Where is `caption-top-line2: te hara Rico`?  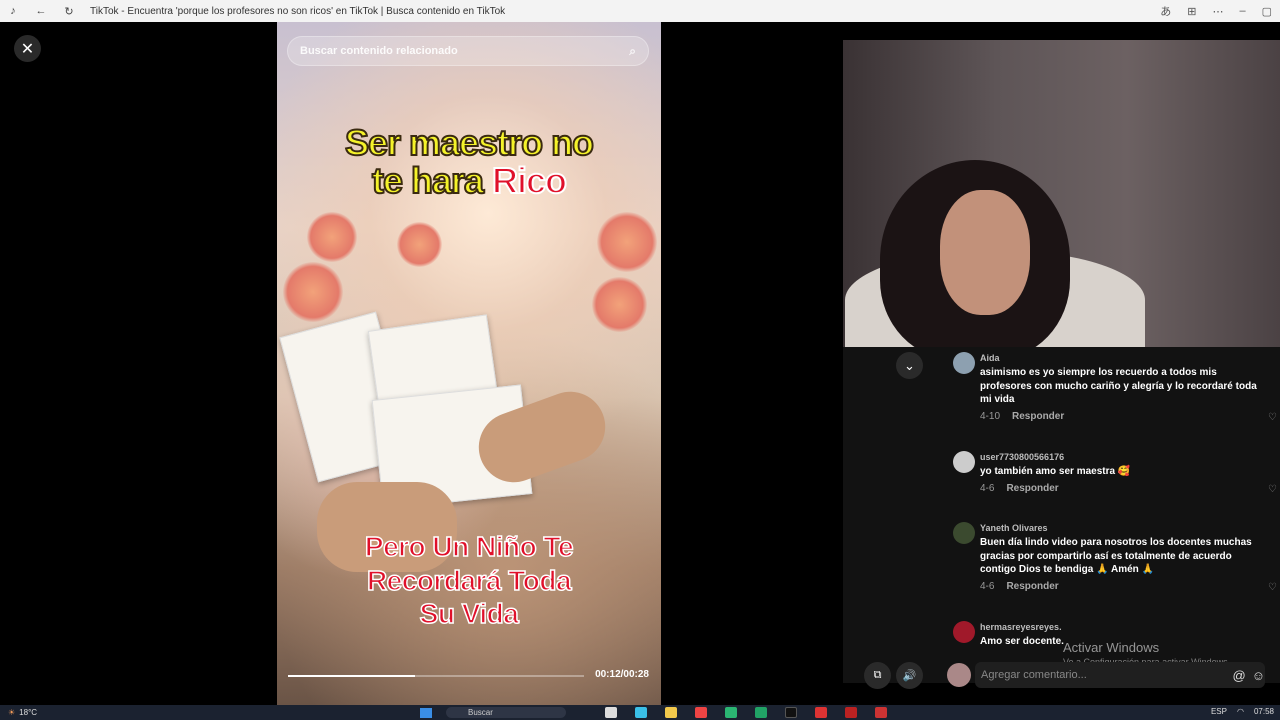
caption-top-line2: te hara Rico is located at coordinates (469, 180).